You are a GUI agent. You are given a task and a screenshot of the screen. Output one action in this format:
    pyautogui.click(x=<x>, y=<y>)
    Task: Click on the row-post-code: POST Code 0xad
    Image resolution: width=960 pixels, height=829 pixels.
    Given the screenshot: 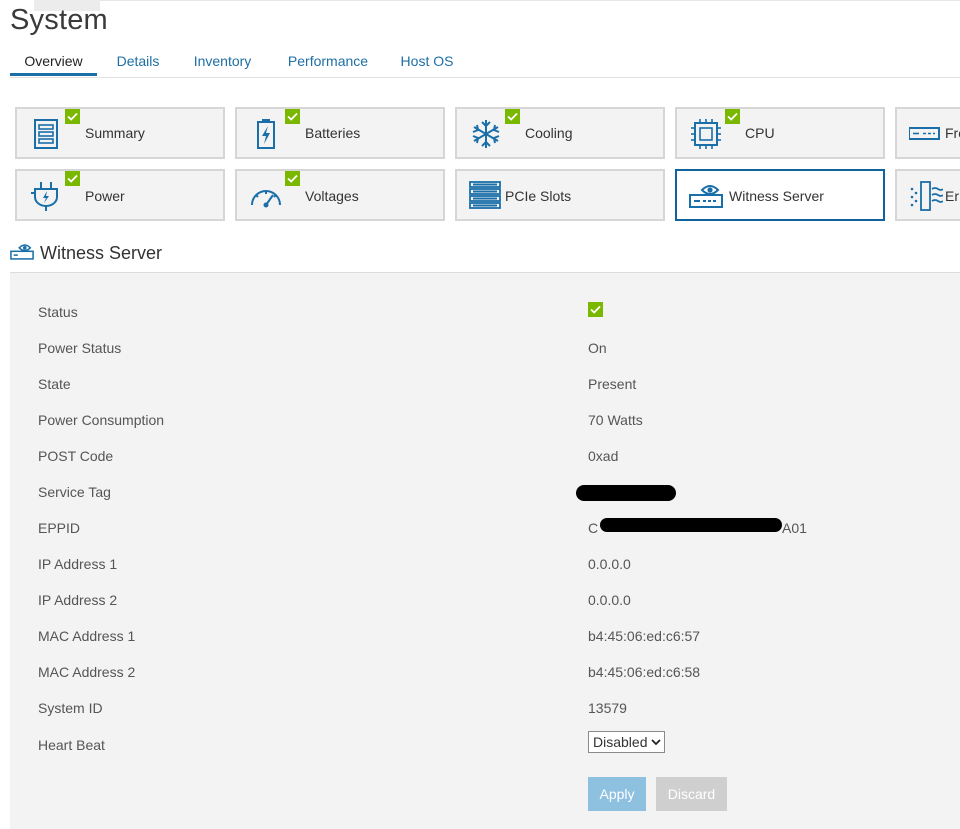 What is the action you would take?
    pyautogui.click(x=485, y=458)
    